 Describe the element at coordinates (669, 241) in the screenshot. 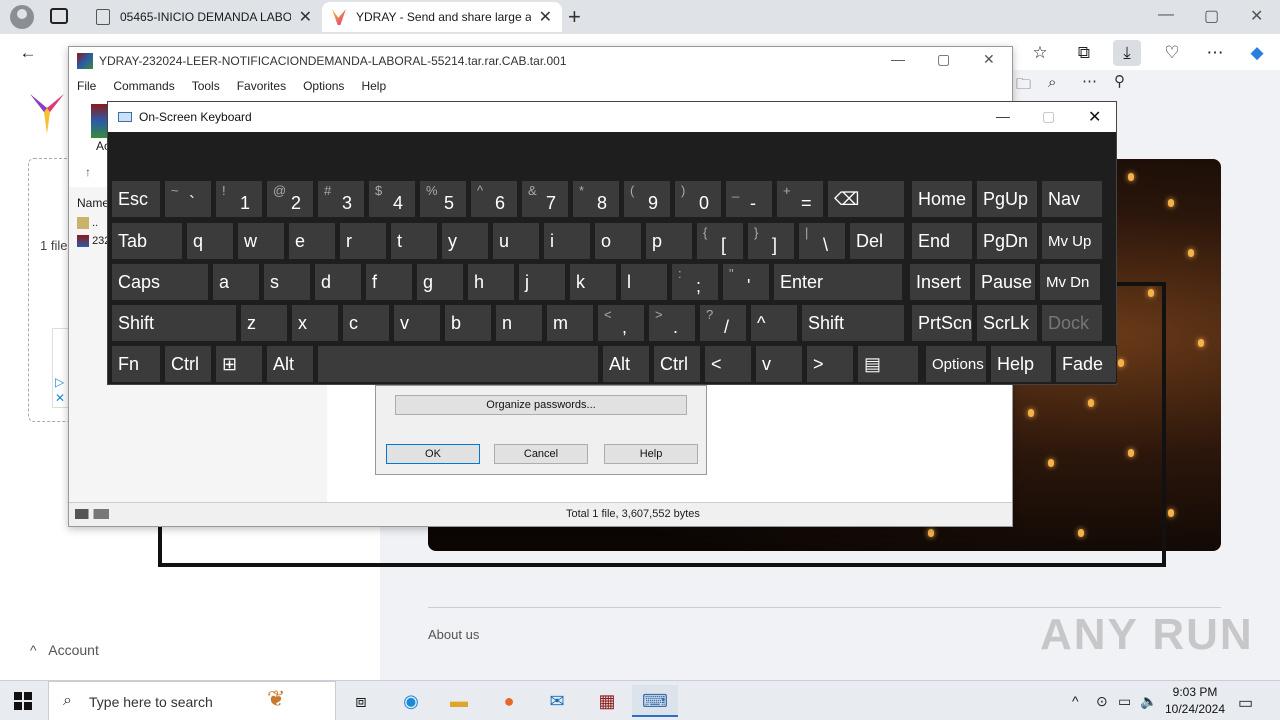

I see `osk-key: p` at that location.